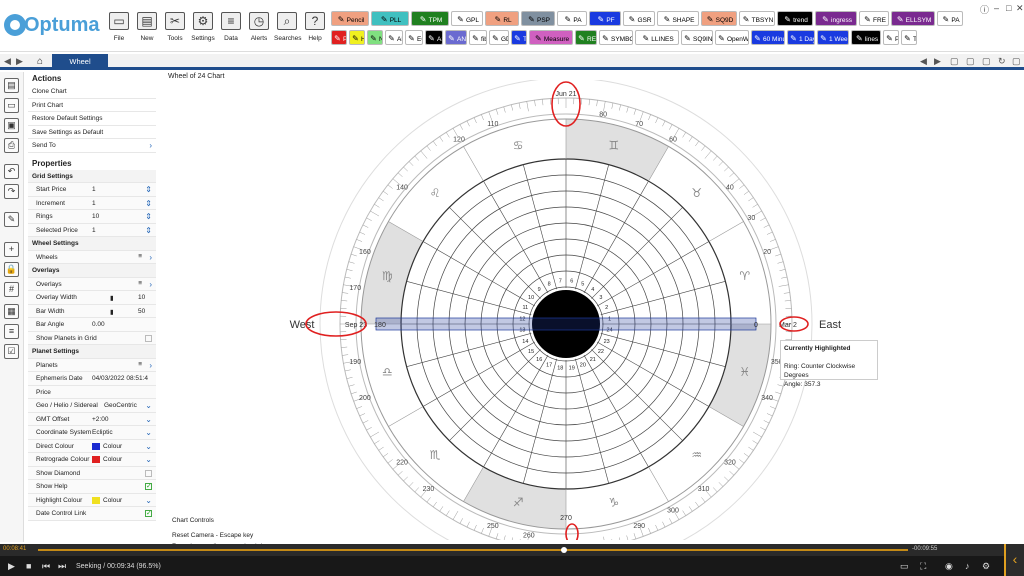 The width and height of the screenshot is (1024, 576). Describe the element at coordinates (937, 61) in the screenshot. I see `tab-next-icon: ▶` at that location.